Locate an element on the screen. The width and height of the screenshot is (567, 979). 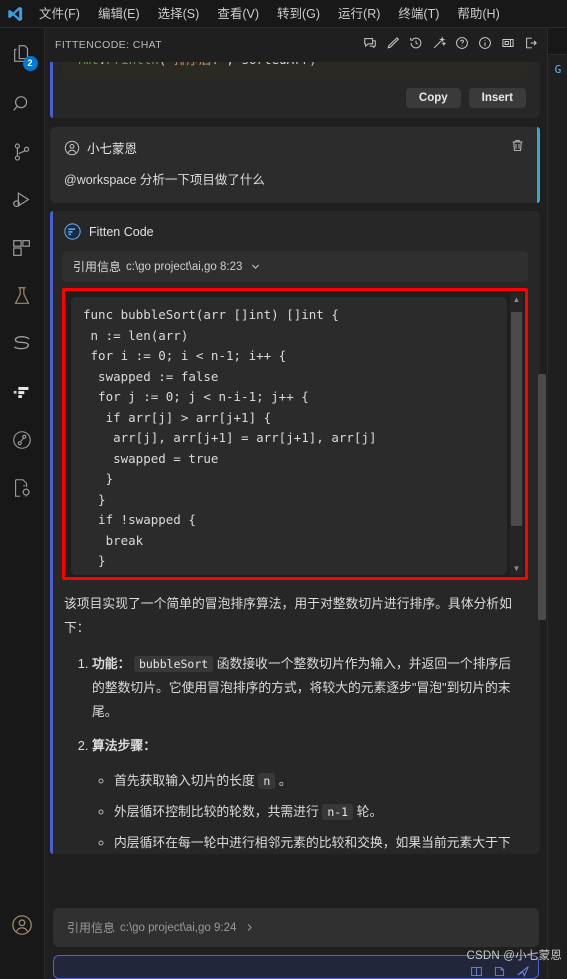
composer-reference-label: 引用信息 is located at coordinates (91, 928).